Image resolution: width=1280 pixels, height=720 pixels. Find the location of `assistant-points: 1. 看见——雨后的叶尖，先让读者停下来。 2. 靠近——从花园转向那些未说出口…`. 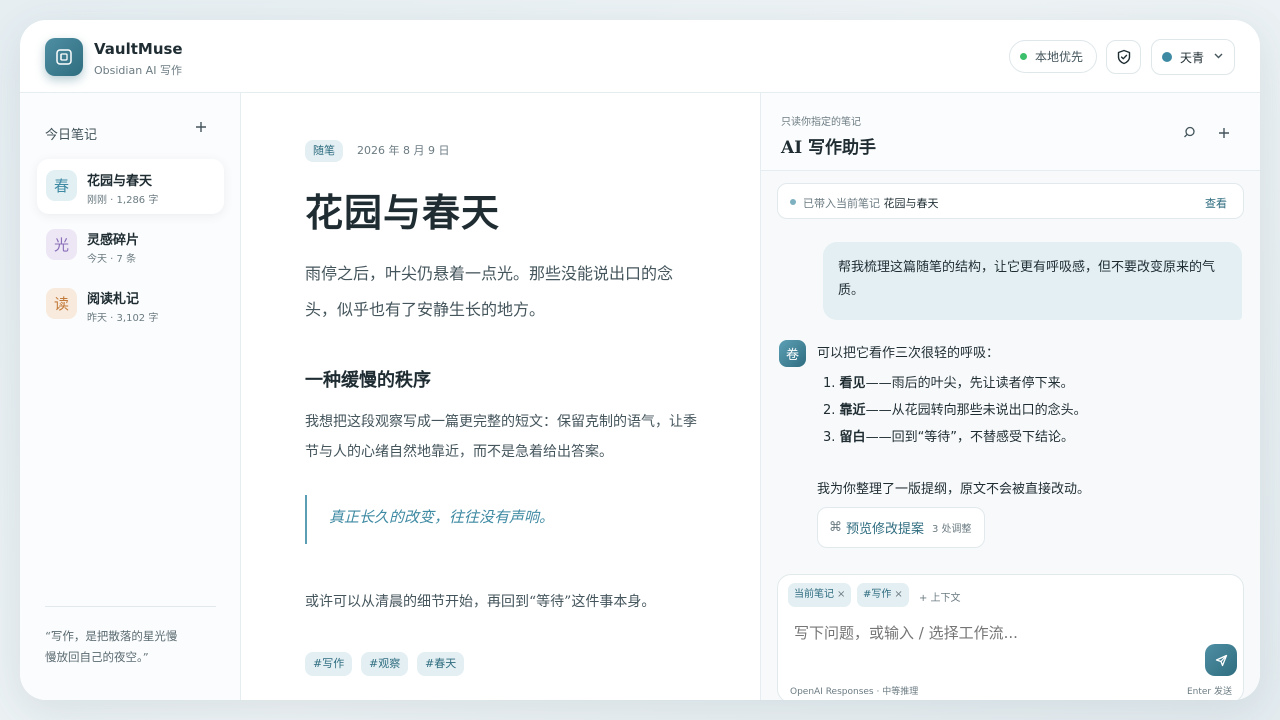

assistant-points: 1. 看见——雨后的叶尖，先让读者停下来。 2. 靠近——从花园转向那些未说出口… is located at coordinates (955, 410).